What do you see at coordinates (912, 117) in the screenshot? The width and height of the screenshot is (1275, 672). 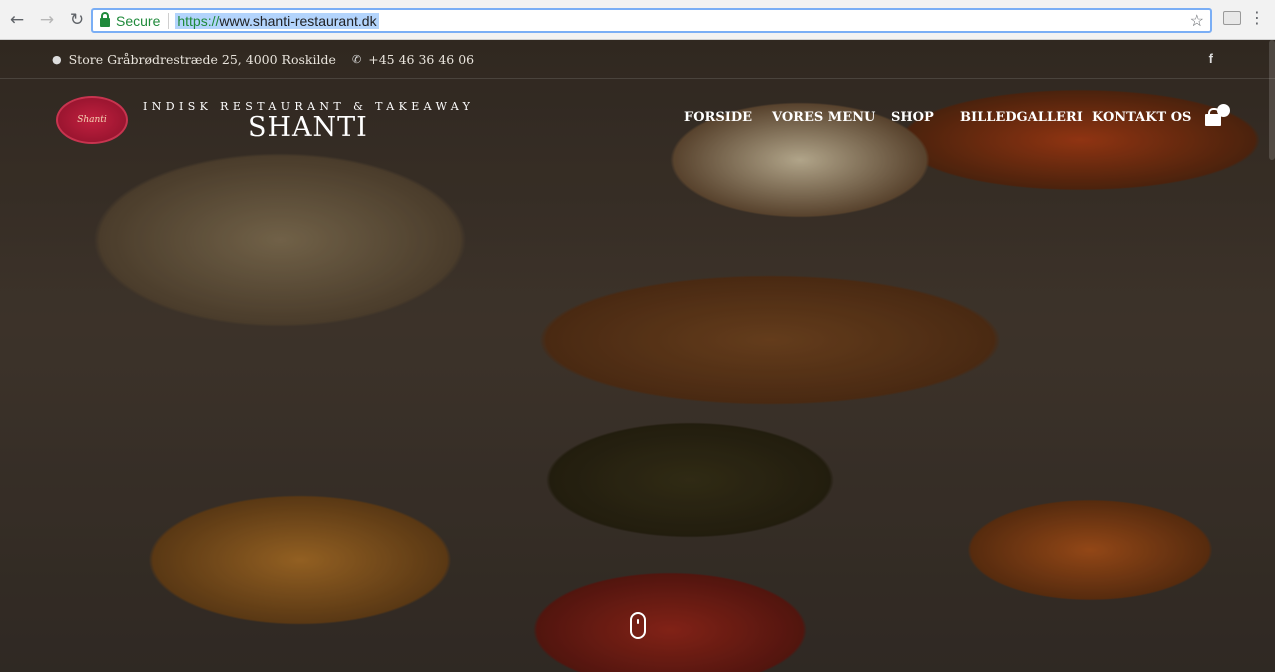 I see `nav-shop: SHOP` at bounding box center [912, 117].